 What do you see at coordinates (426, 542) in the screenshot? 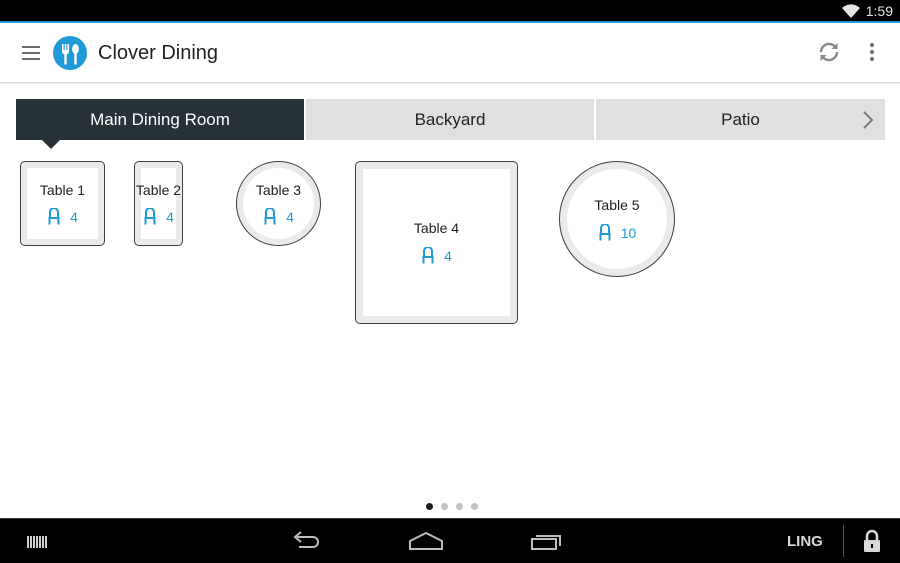
I see `home-icon` at bounding box center [426, 542].